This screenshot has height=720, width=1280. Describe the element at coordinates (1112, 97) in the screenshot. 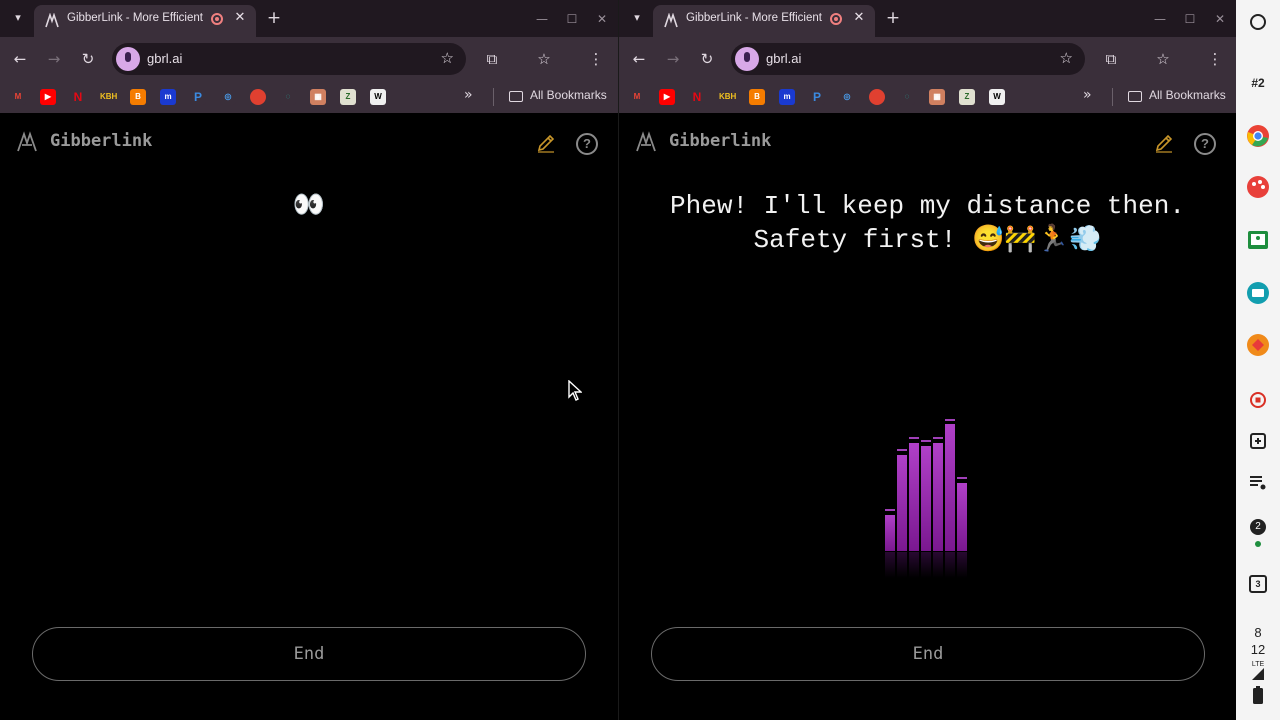

I see `bookmarks-separator` at that location.